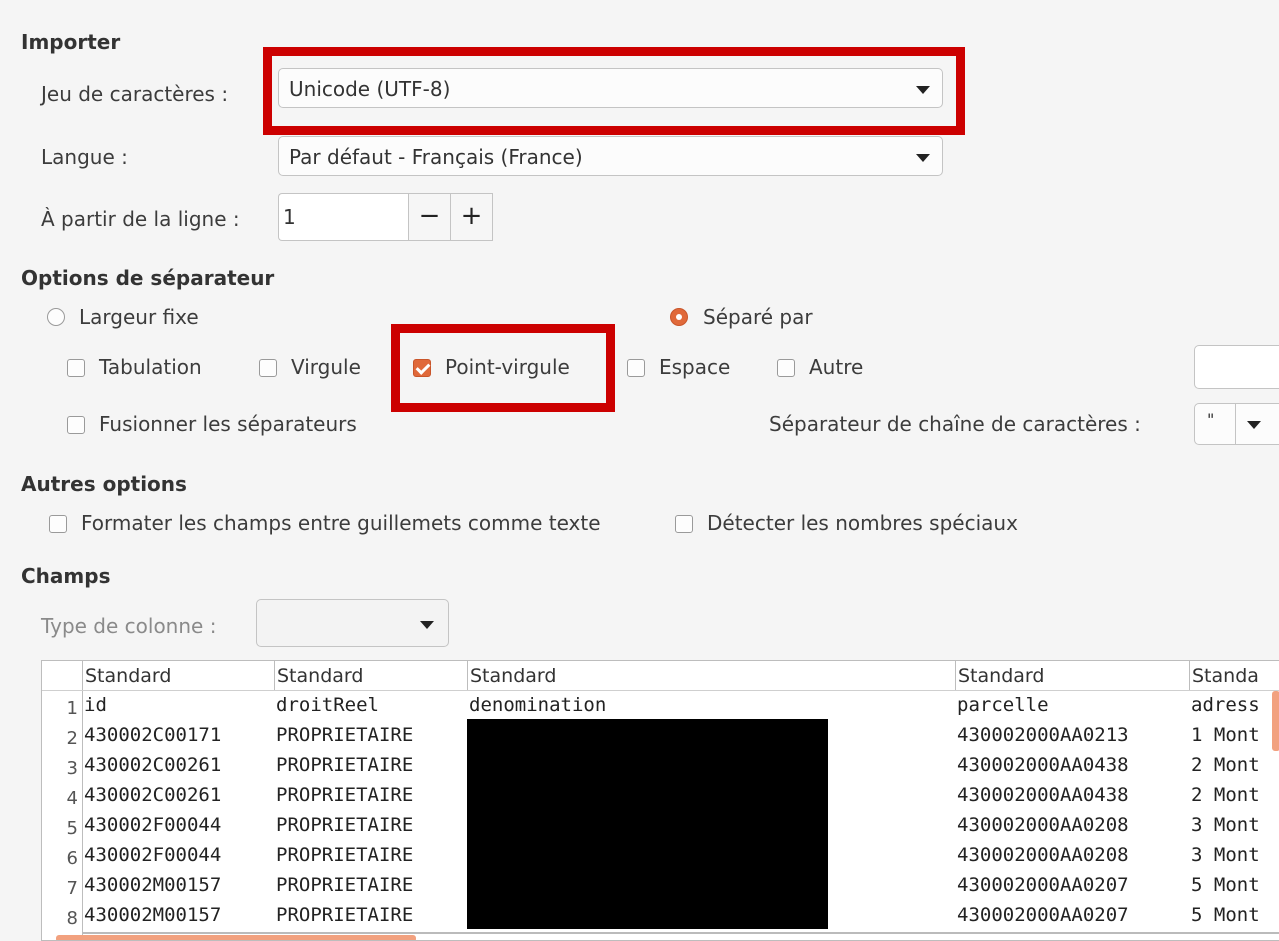 This screenshot has height=941, width=1279. Describe the element at coordinates (84, 157) in the screenshot. I see `language-label: Langue :` at that location.